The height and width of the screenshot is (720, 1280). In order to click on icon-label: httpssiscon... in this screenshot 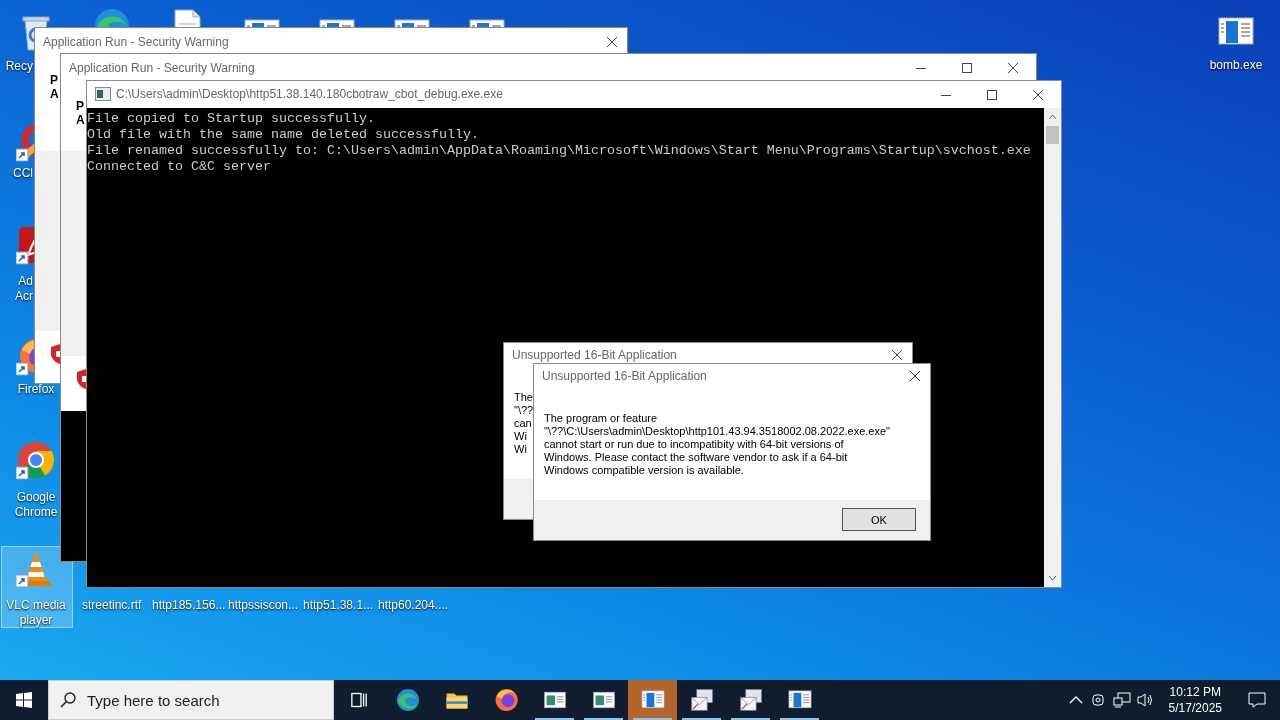, I will do `click(263, 605)`.